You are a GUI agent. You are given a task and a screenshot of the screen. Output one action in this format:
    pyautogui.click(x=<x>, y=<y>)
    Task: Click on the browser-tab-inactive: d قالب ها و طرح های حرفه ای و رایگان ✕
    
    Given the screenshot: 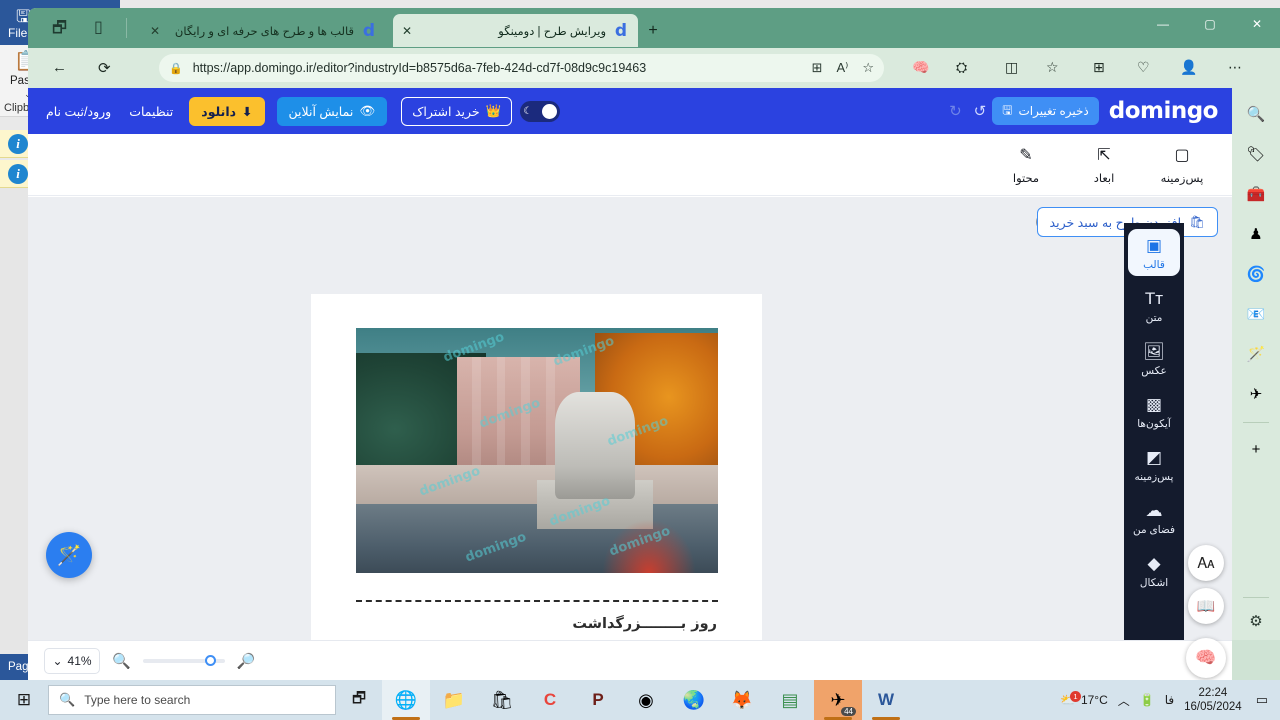 What is the action you would take?
    pyautogui.click(x=263, y=30)
    